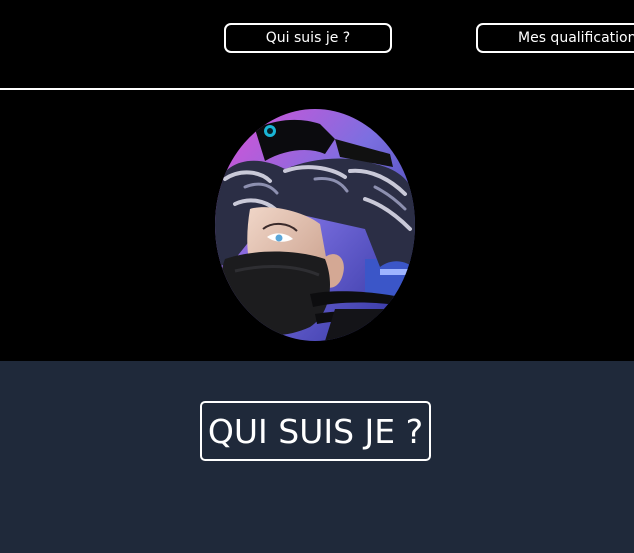 Image resolution: width=634 pixels, height=553 pixels. Describe the element at coordinates (315, 431) in the screenshot. I see `section-title: QUI SUIS JE ?` at that location.